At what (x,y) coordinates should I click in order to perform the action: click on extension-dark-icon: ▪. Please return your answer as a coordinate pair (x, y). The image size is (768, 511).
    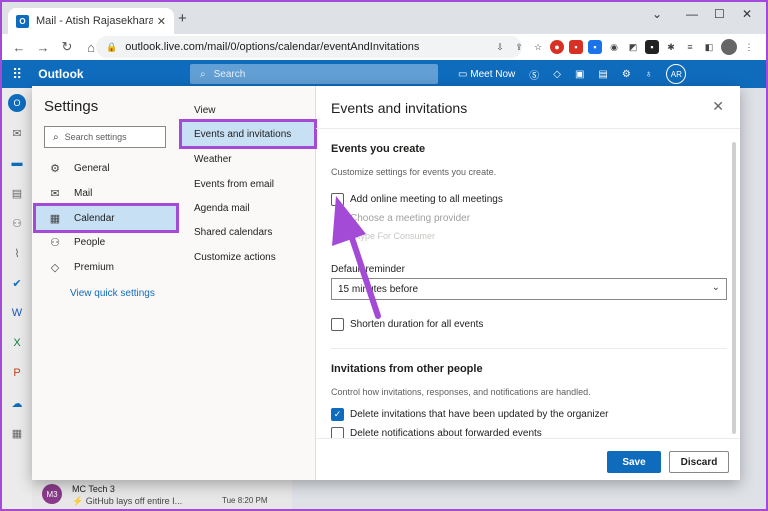
    Looking at the image, I should click on (652, 47).